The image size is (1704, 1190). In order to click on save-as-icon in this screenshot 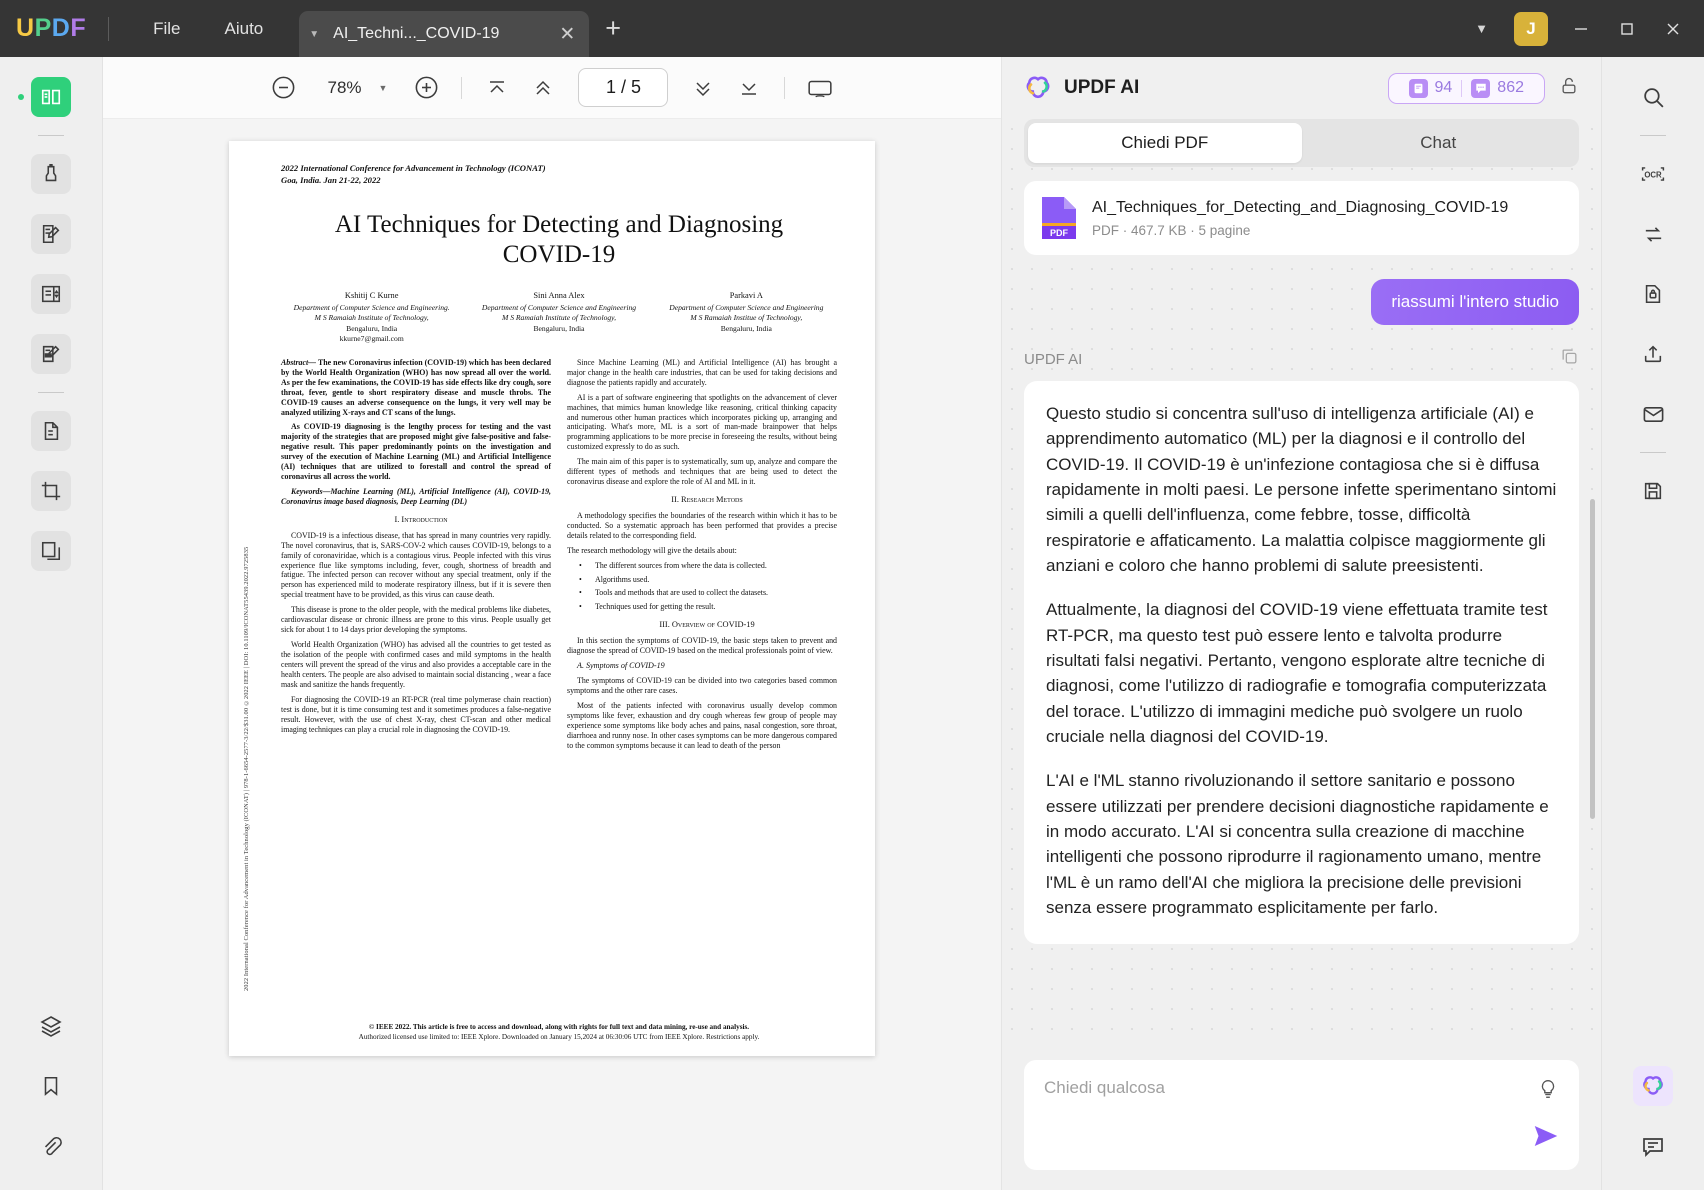, I will do `click(1653, 491)`.